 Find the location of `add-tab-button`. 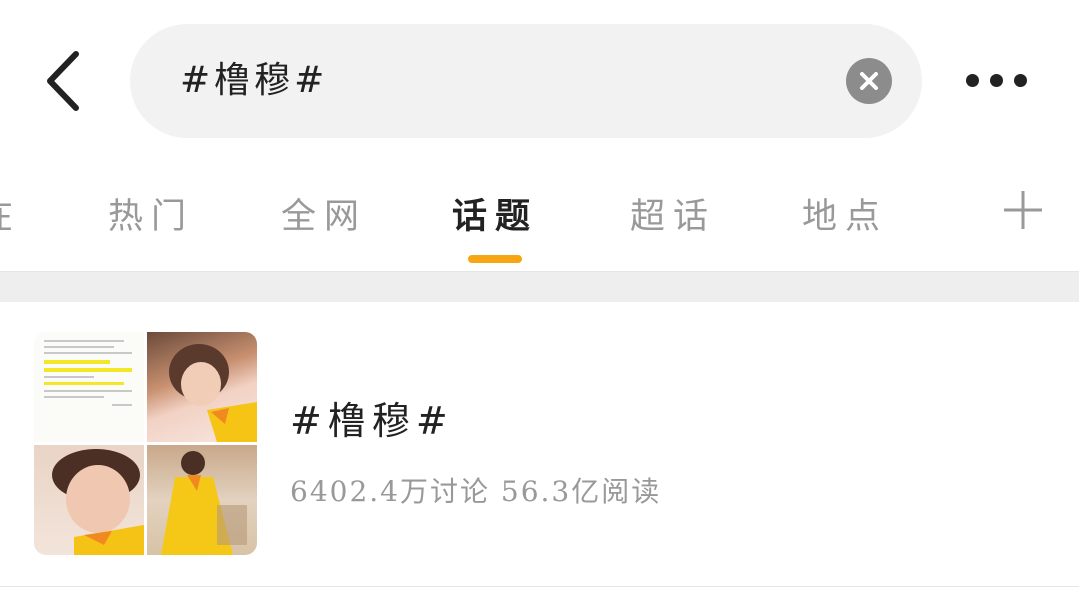

add-tab-button is located at coordinates (1023, 210).